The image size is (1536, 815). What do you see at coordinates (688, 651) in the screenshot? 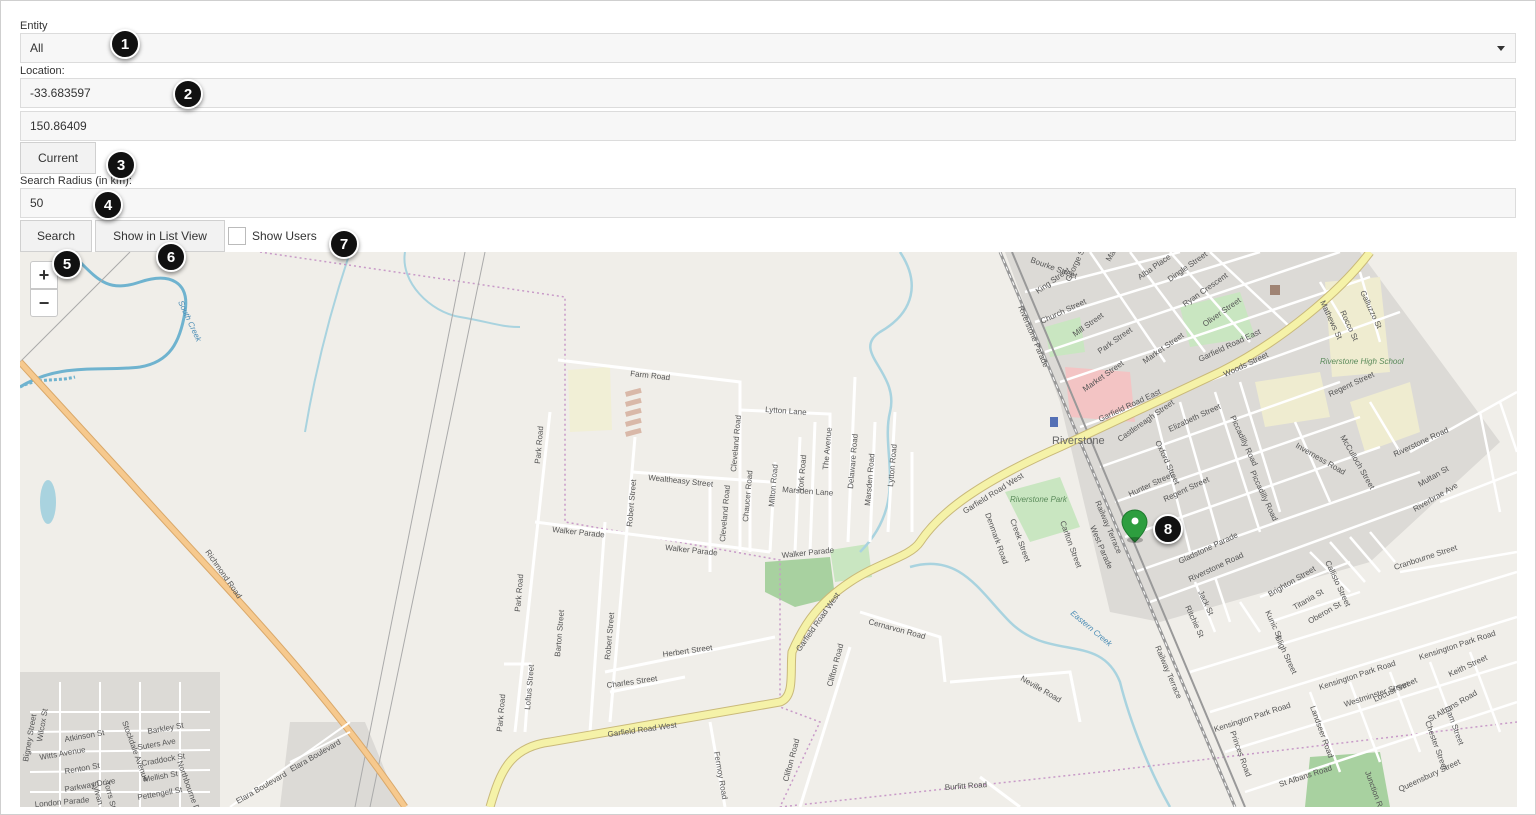
I see `label-herbert-street: Herbert Street` at bounding box center [688, 651].